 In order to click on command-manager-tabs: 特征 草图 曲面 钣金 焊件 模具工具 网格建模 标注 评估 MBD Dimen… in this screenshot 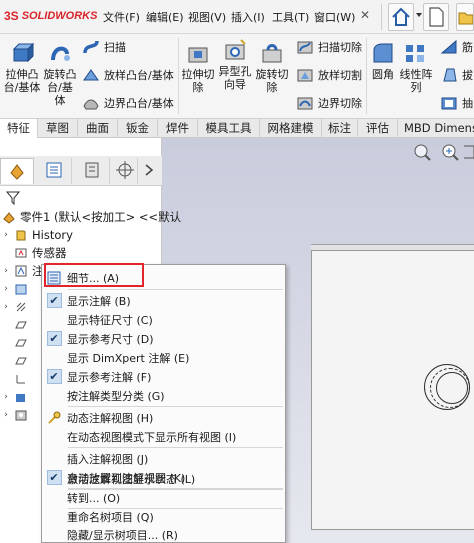, I will do `click(237, 128)`.